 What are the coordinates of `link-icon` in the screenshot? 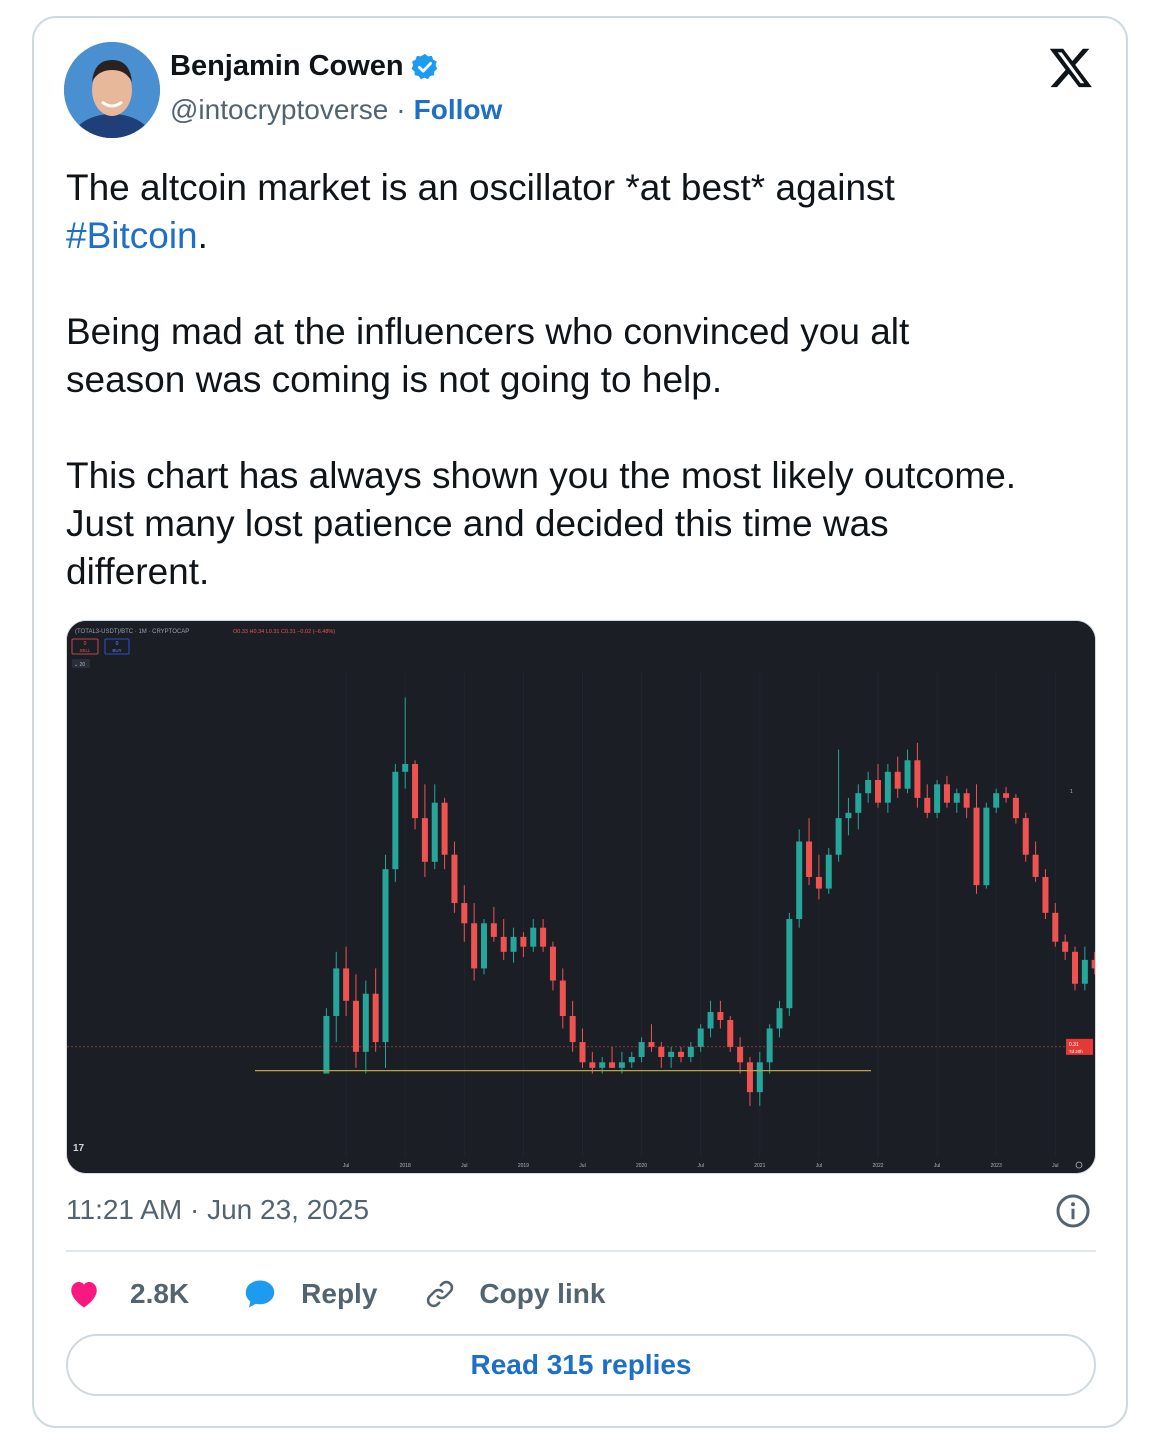 It's located at (440, 1294).